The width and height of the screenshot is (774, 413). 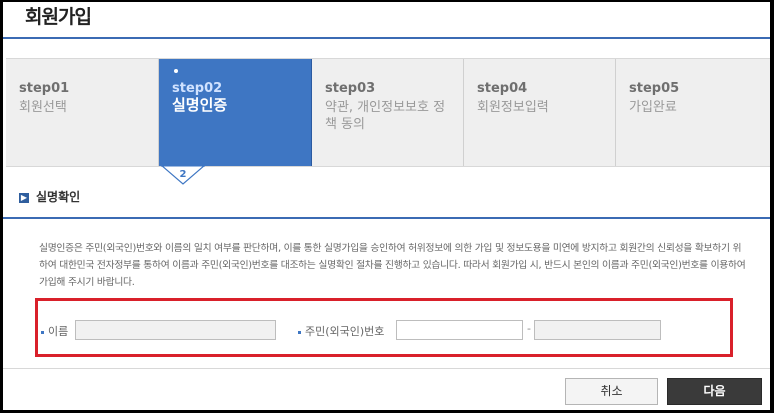 What do you see at coordinates (200, 105) in the screenshot?
I see `step-2-name: 실명인증` at bounding box center [200, 105].